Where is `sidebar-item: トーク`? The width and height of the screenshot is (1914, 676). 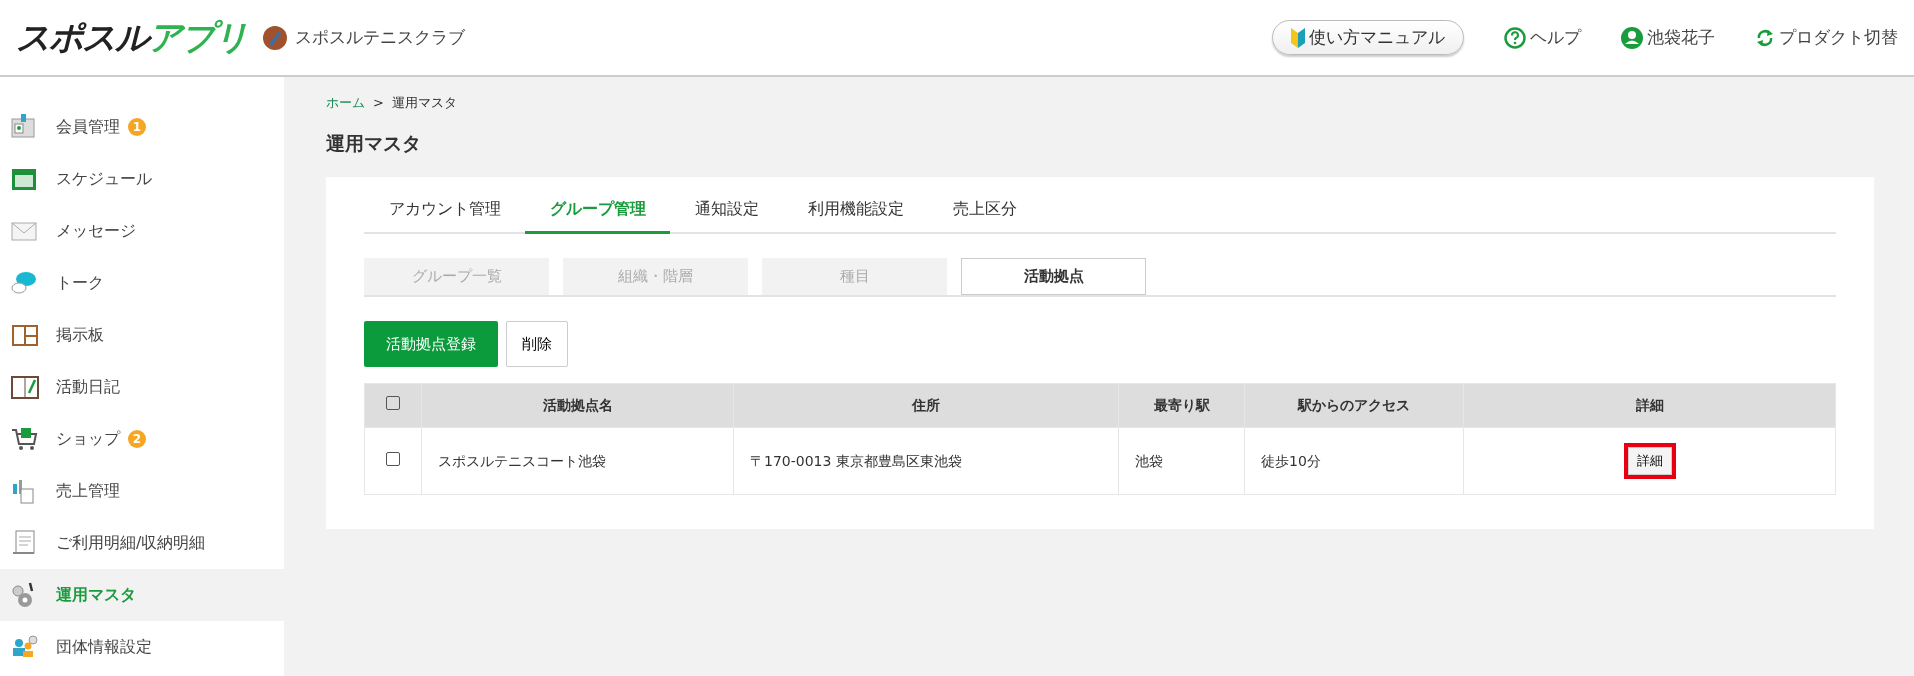 sidebar-item: トーク is located at coordinates (142, 283).